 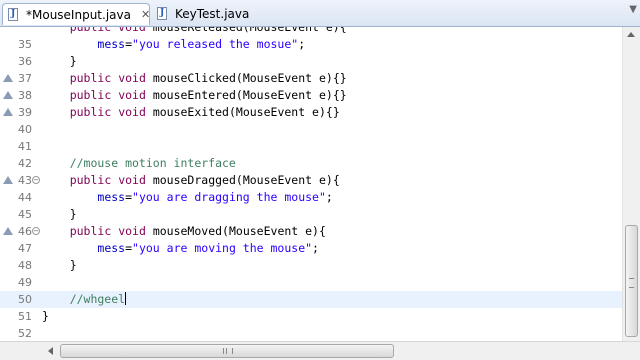 I want to click on line-number: 44, so click(x=25, y=197).